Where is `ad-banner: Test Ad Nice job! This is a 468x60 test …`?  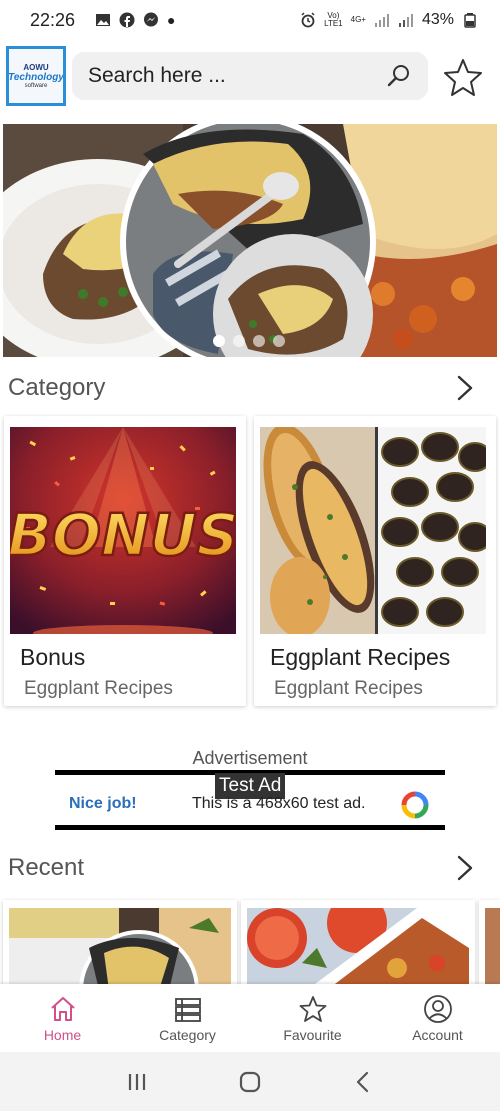 ad-banner: Test Ad Nice job! This is a 468x60 test … is located at coordinates (250, 800).